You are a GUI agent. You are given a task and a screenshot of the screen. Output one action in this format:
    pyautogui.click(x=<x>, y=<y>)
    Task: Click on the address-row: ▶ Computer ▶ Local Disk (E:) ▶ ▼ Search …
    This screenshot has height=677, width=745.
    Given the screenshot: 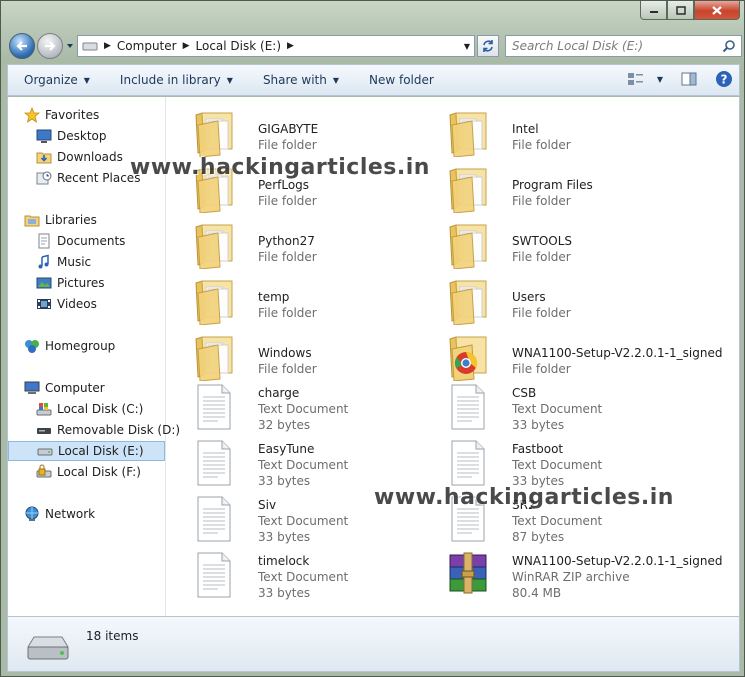 What is the action you would take?
    pyautogui.click(x=374, y=45)
    